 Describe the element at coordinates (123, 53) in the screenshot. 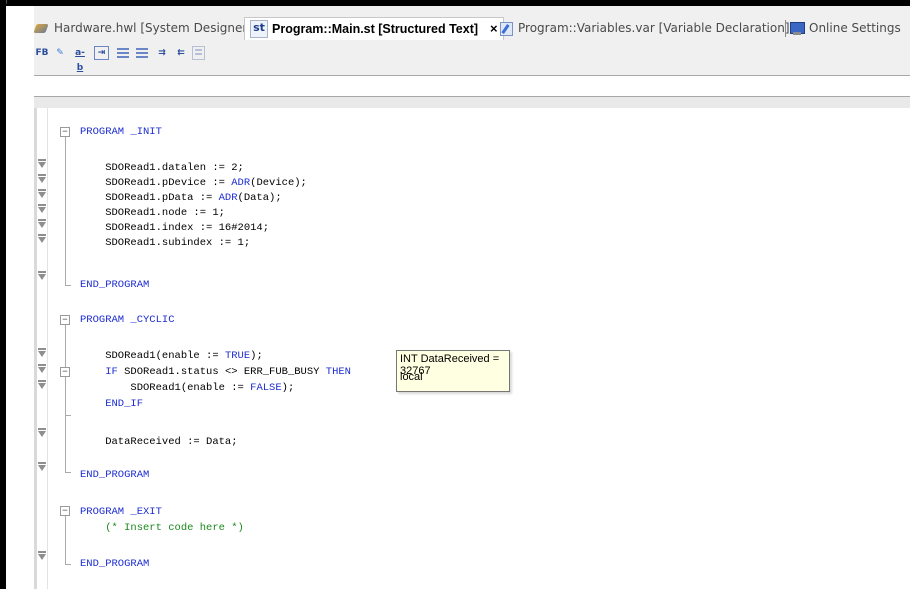

I see `align-lines-button` at that location.